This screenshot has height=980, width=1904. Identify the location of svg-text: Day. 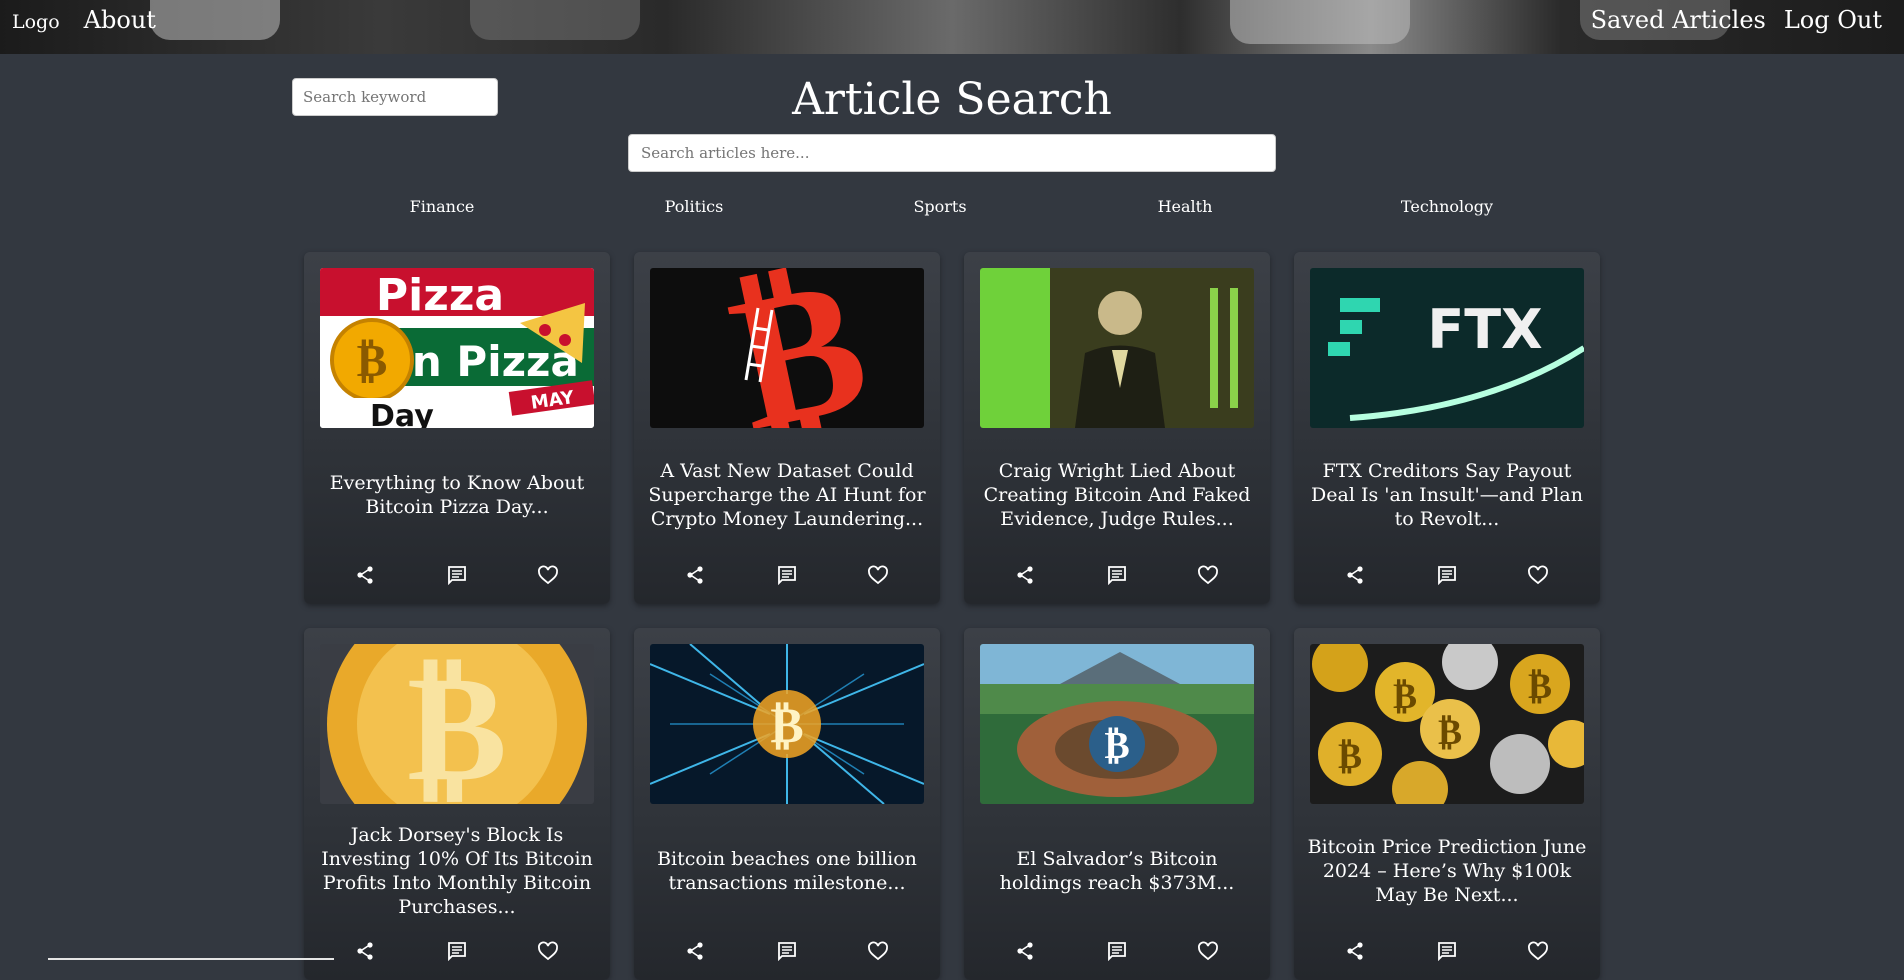
(402, 413).